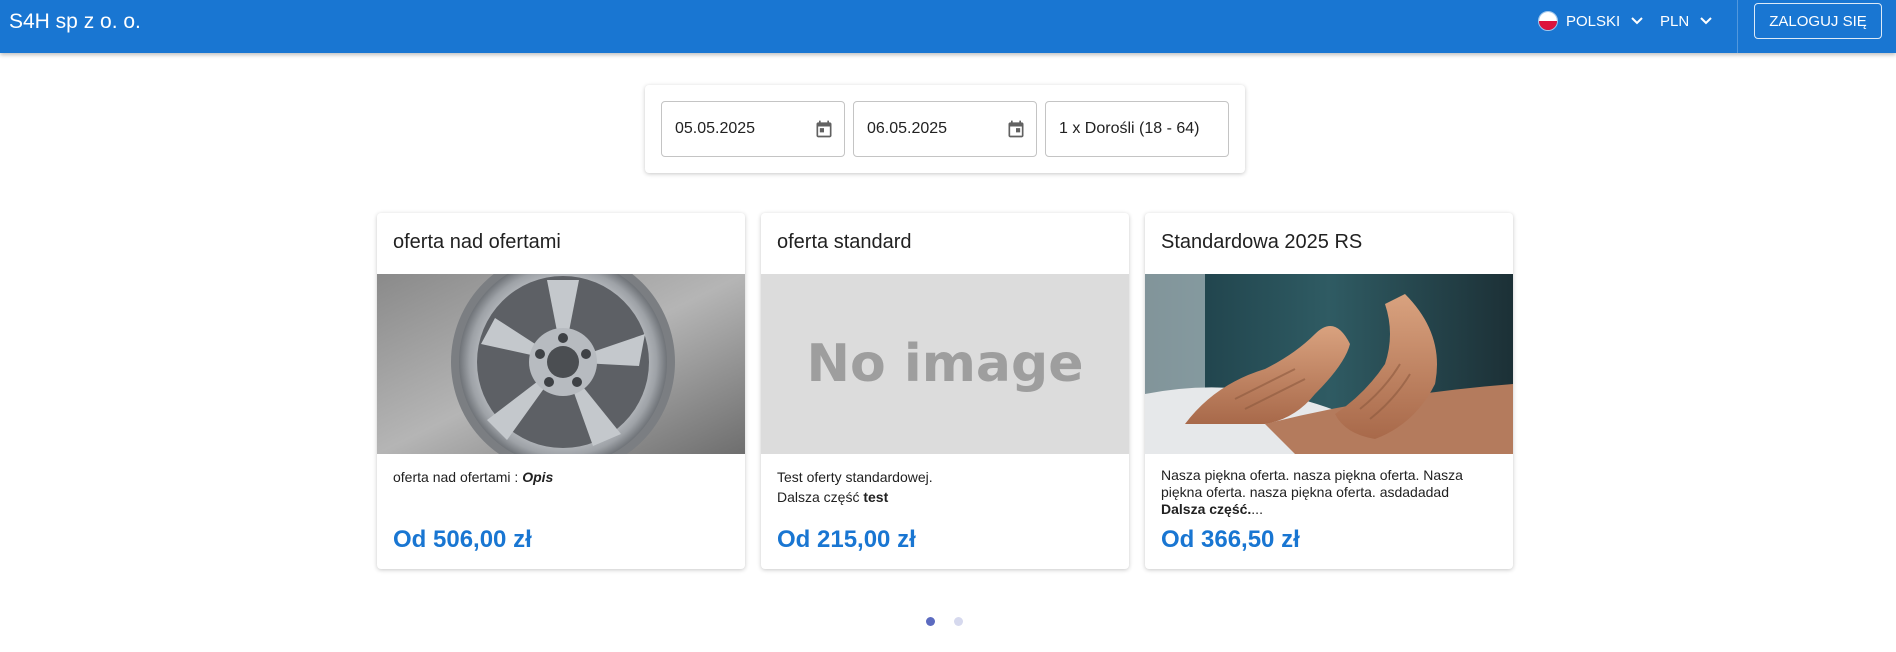  Describe the element at coordinates (477, 242) in the screenshot. I see `offer-title: oferta nad ofertami` at that location.